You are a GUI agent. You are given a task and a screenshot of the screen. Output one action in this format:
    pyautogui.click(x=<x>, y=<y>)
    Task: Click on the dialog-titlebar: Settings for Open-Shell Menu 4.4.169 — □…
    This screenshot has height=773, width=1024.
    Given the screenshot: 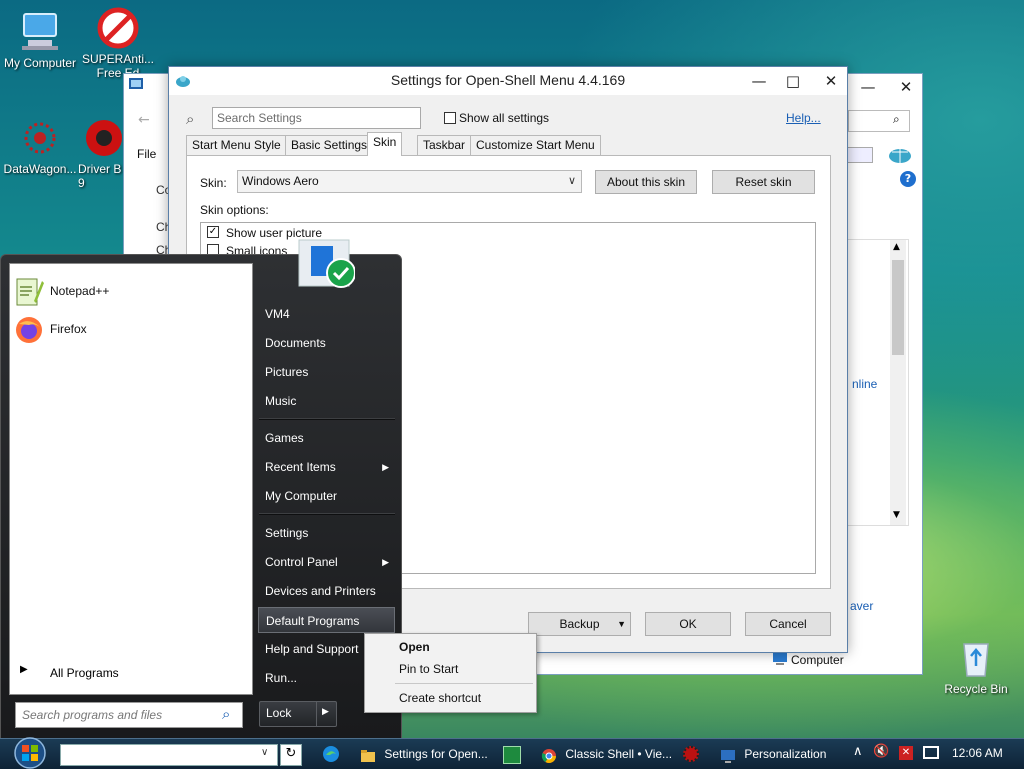 What is the action you would take?
    pyautogui.click(x=508, y=81)
    